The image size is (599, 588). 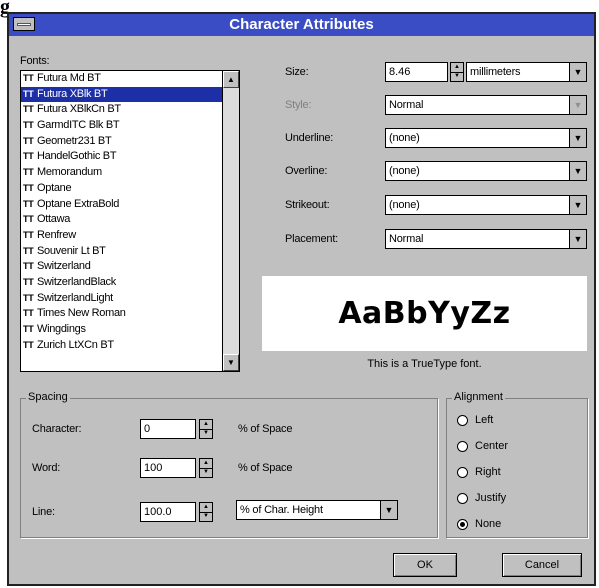 I want to click on system-menu-button, so click(x=24, y=24).